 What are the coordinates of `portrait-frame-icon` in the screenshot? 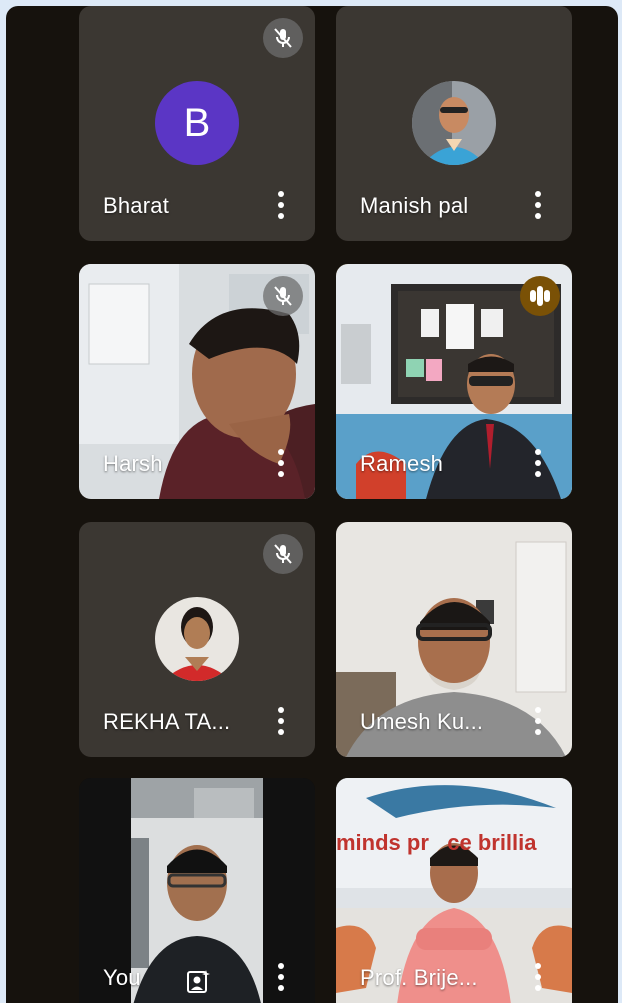 It's located at (198, 982).